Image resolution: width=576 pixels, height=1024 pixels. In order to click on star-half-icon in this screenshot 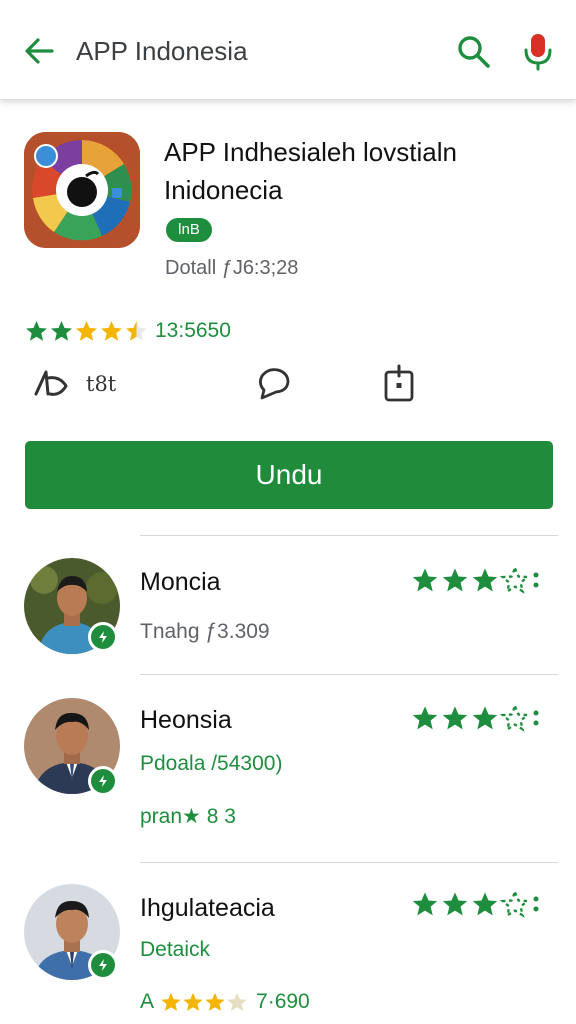, I will do `click(136, 331)`.